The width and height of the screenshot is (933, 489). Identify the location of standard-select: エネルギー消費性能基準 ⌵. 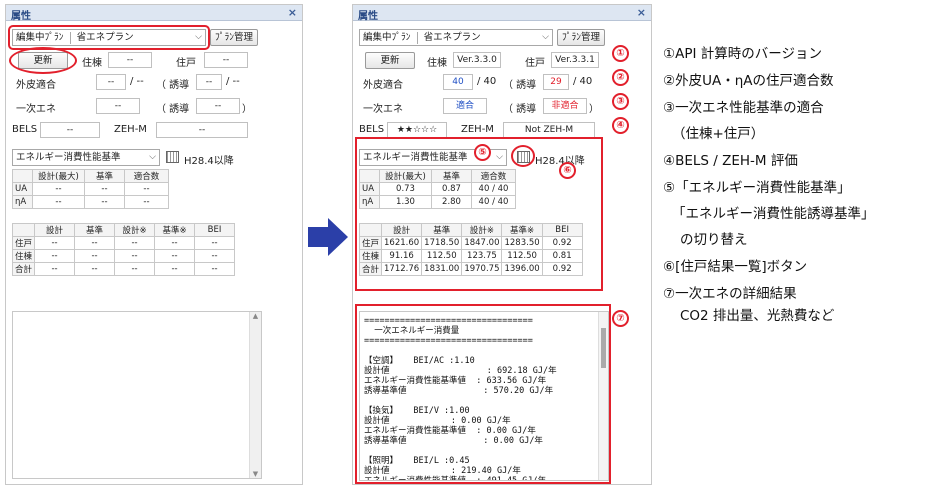
(86, 157).